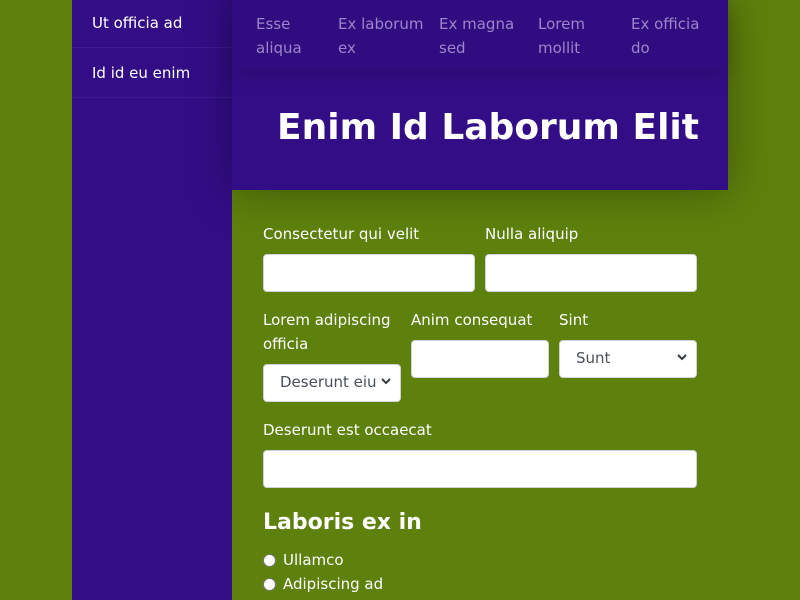 This screenshot has height=600, width=800. What do you see at coordinates (488, 127) in the screenshot?
I see `page-title: Enim Id Laborum Elit` at bounding box center [488, 127].